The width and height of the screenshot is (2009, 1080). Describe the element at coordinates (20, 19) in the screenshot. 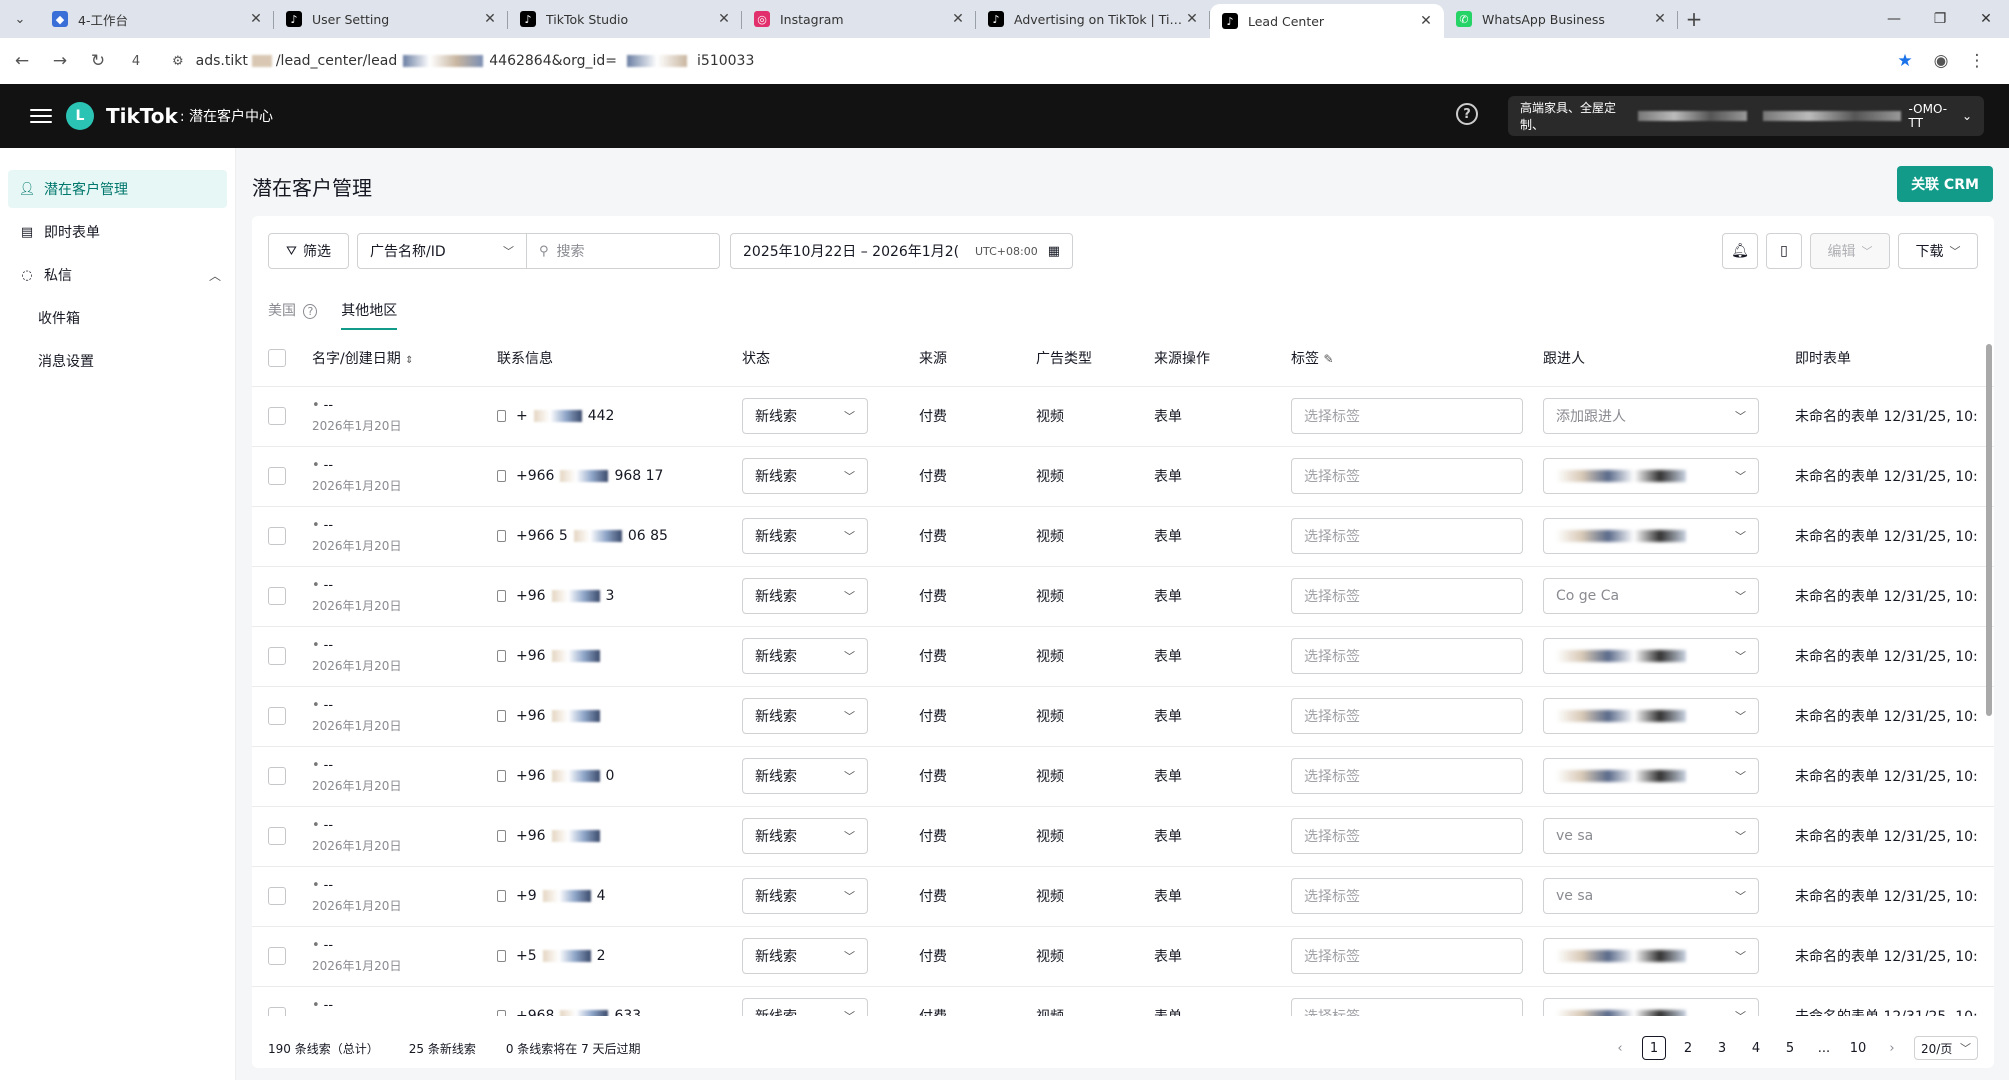

I see `tab-search-chevron-icon: ⌄` at that location.